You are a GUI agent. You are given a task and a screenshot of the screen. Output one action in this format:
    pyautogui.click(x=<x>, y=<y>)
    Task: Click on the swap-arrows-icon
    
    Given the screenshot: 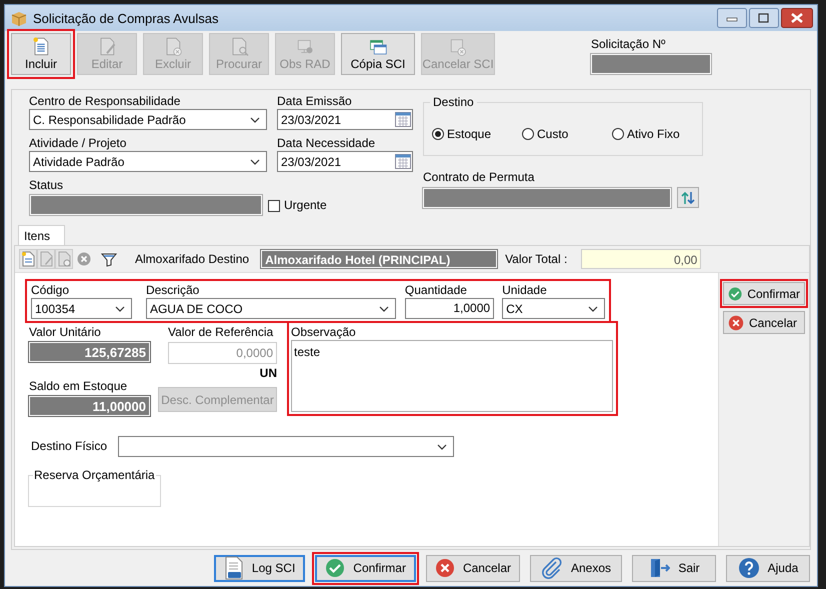 What is the action you would take?
    pyautogui.click(x=688, y=197)
    